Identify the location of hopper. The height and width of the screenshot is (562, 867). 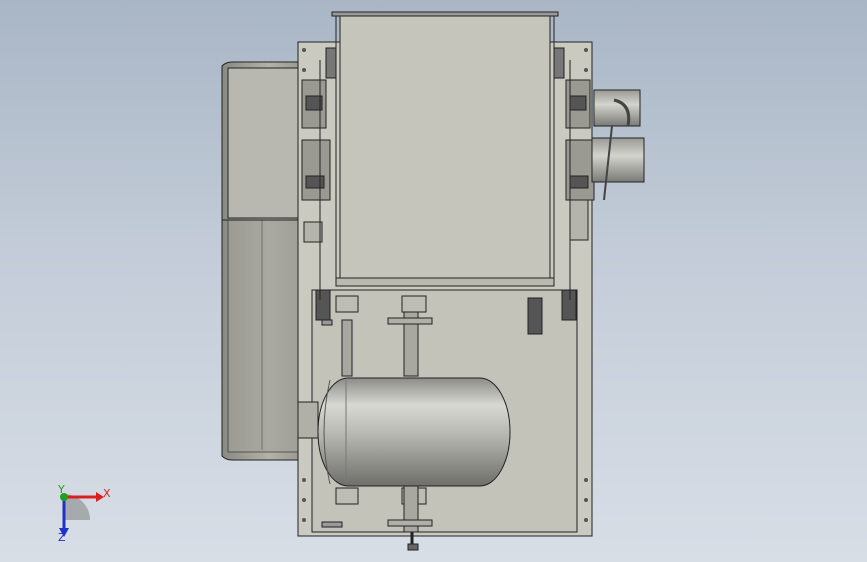
(445, 149).